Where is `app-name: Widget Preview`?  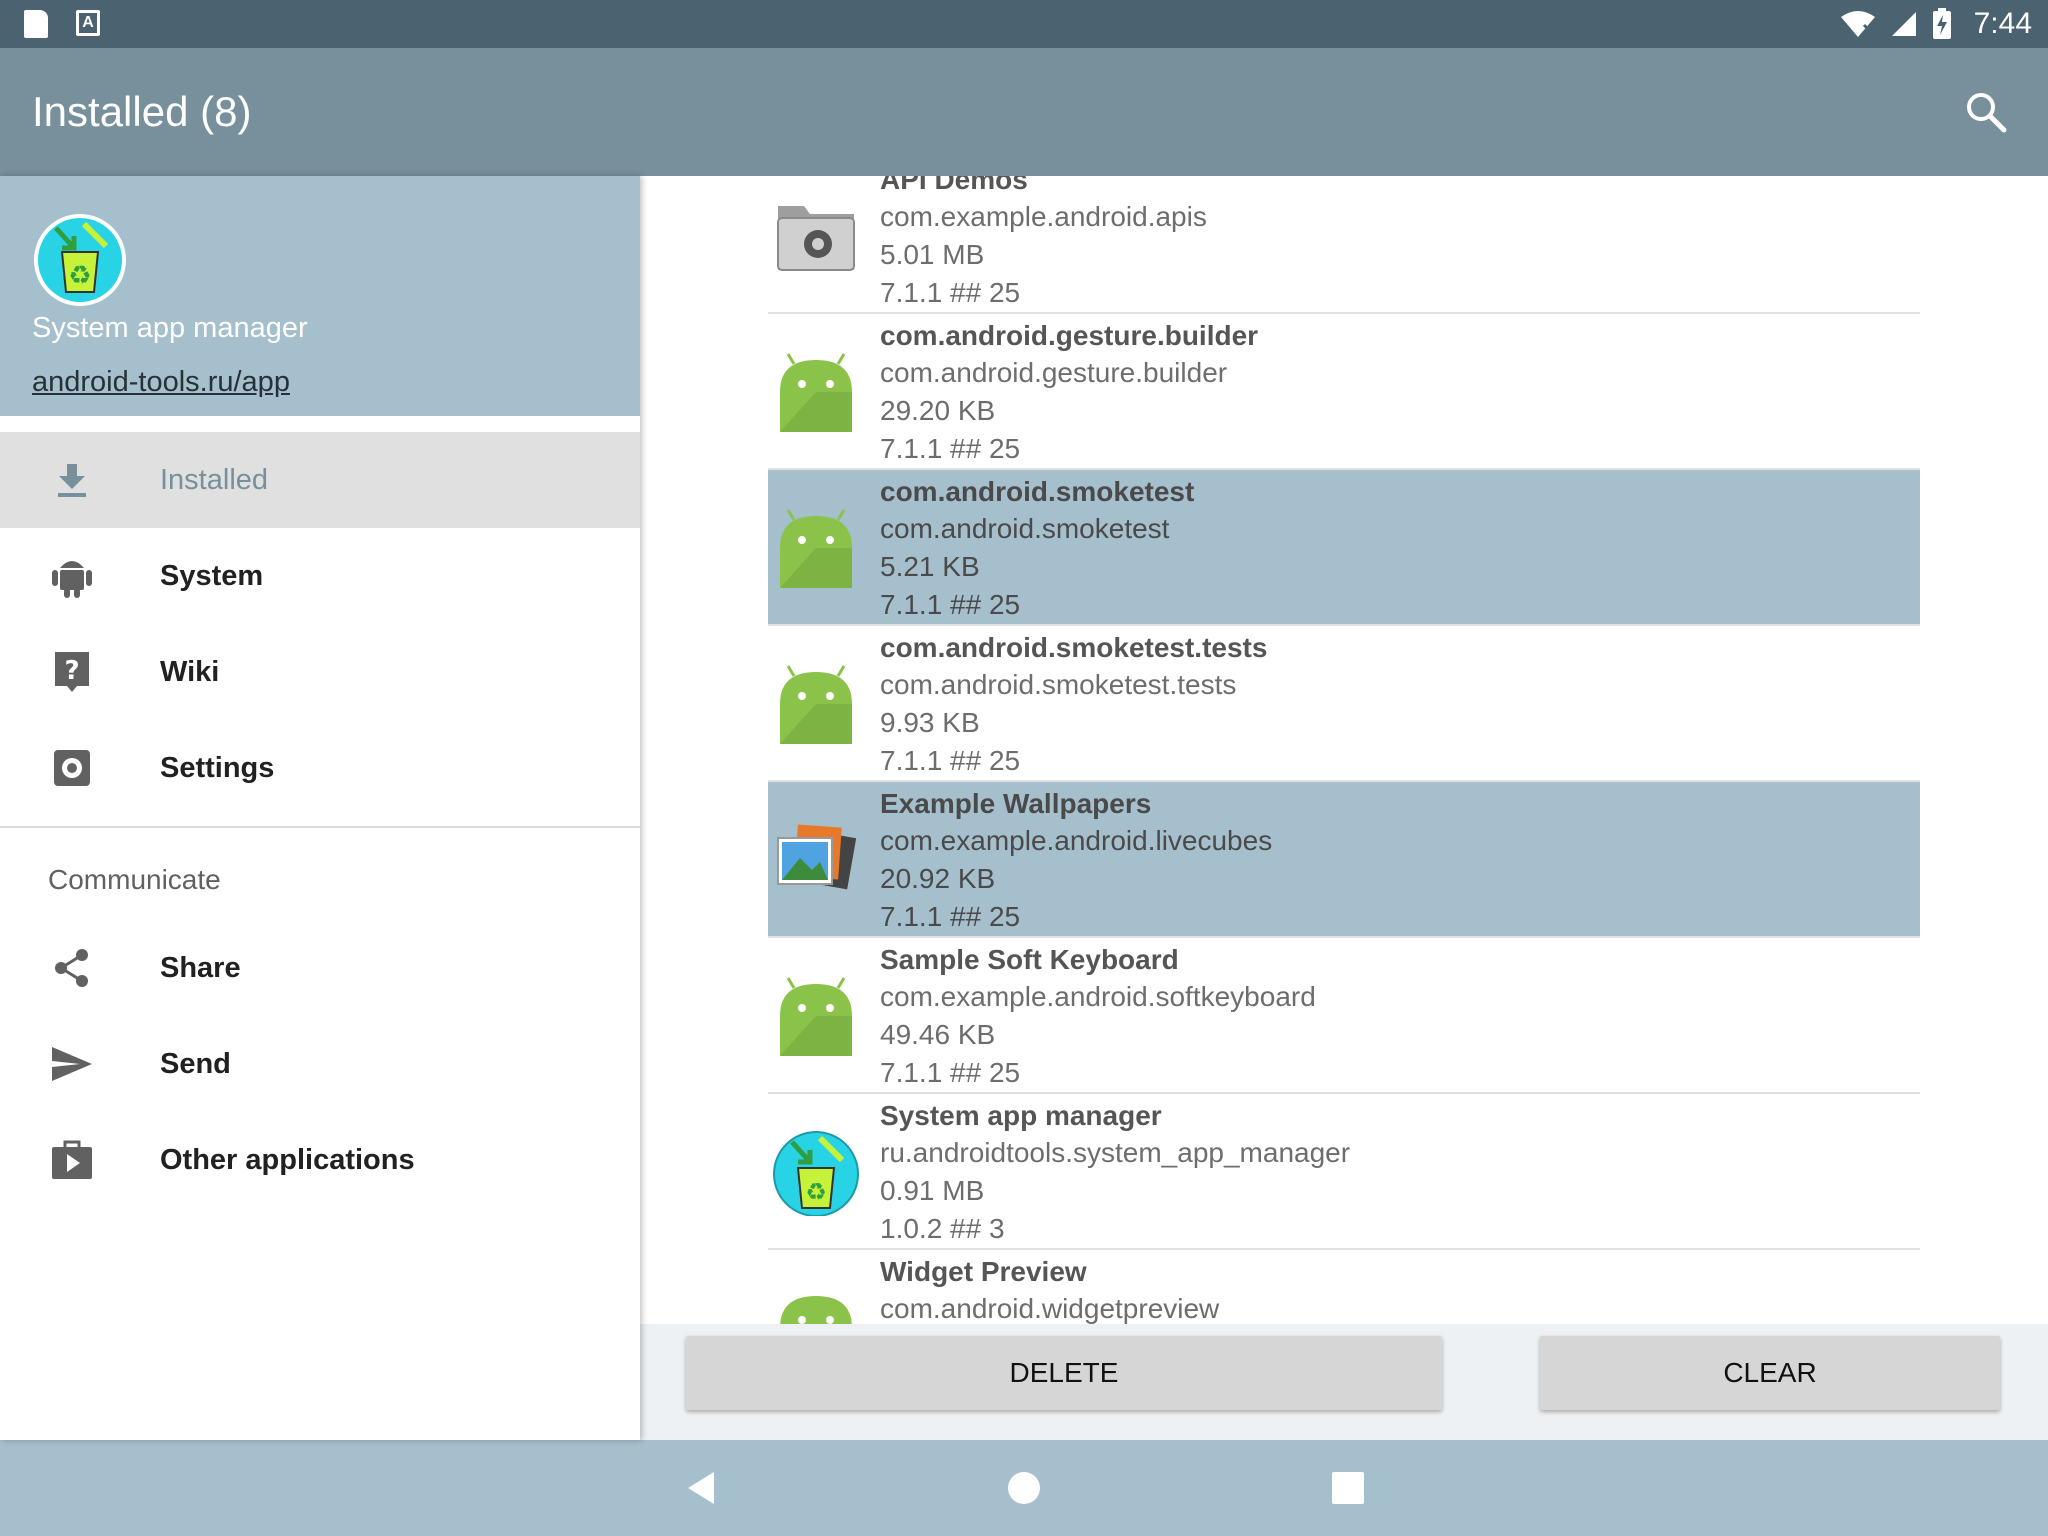
app-name: Widget Preview is located at coordinates (983, 1271).